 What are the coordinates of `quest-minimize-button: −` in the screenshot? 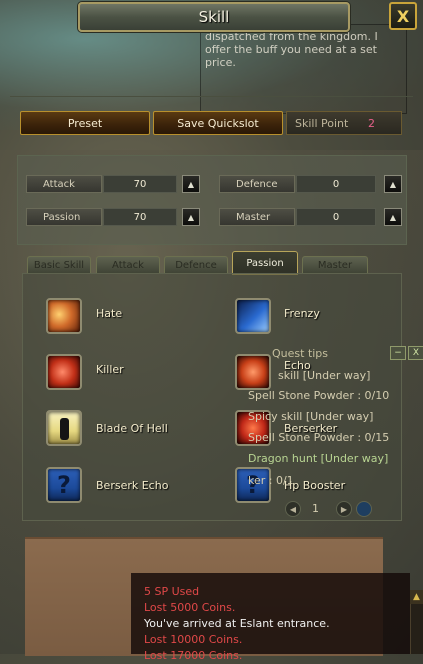 It's located at (398, 353).